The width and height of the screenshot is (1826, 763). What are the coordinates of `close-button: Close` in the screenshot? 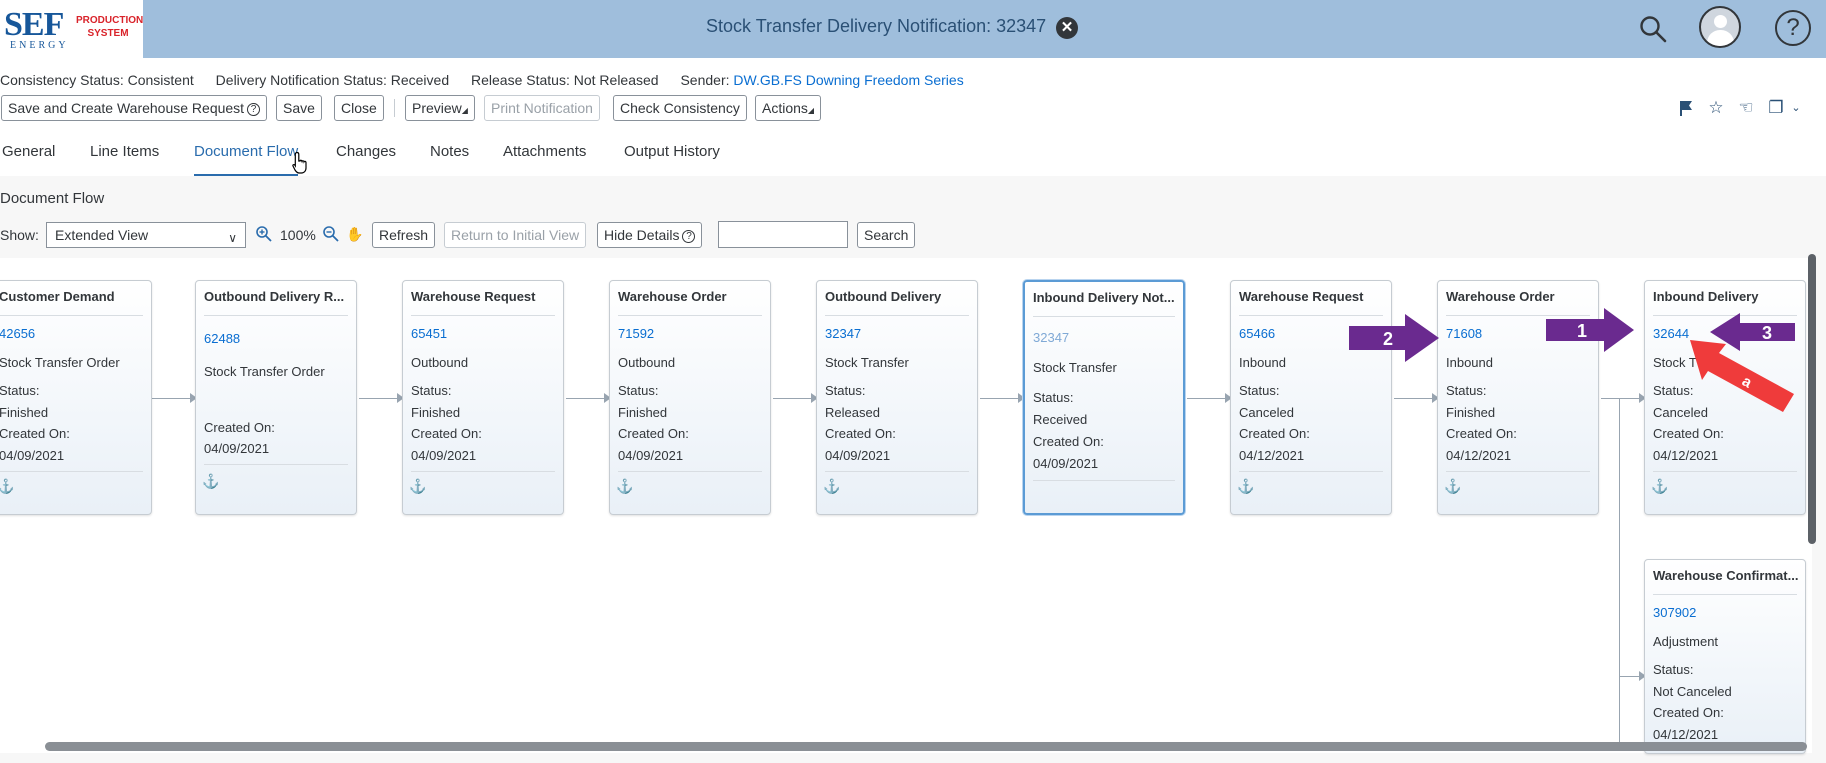 It's located at (359, 108).